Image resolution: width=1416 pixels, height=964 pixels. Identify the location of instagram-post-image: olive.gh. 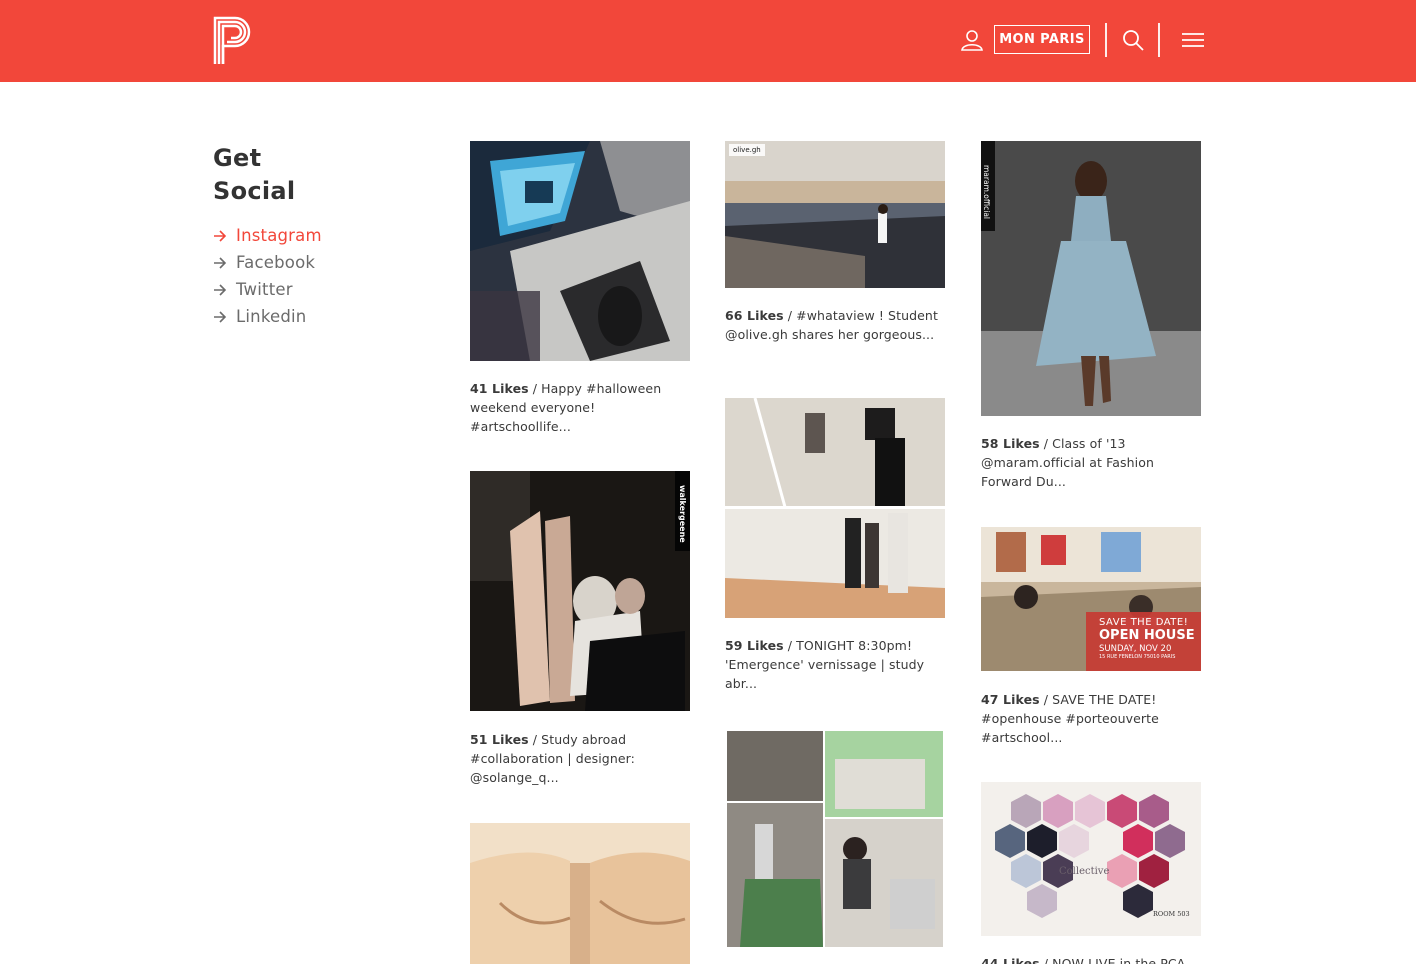
(835, 214).